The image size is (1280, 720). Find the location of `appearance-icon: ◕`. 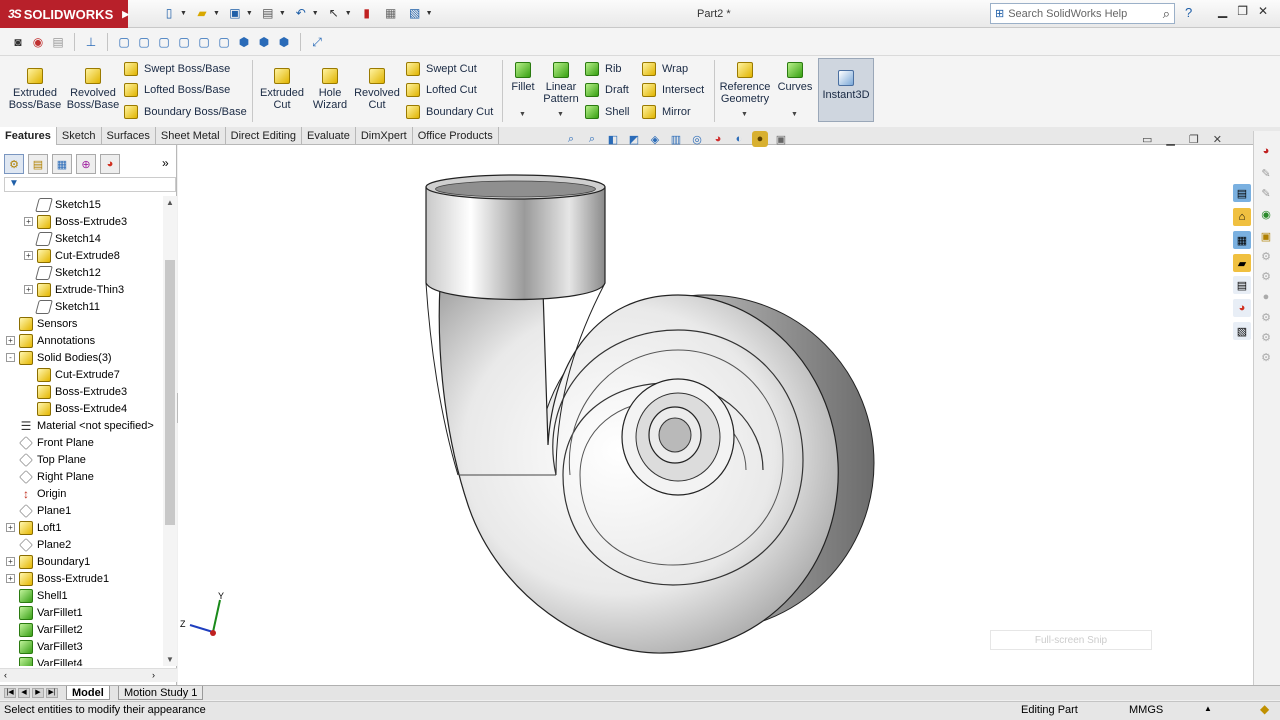

appearance-icon: ◕ is located at coordinates (1266, 151).